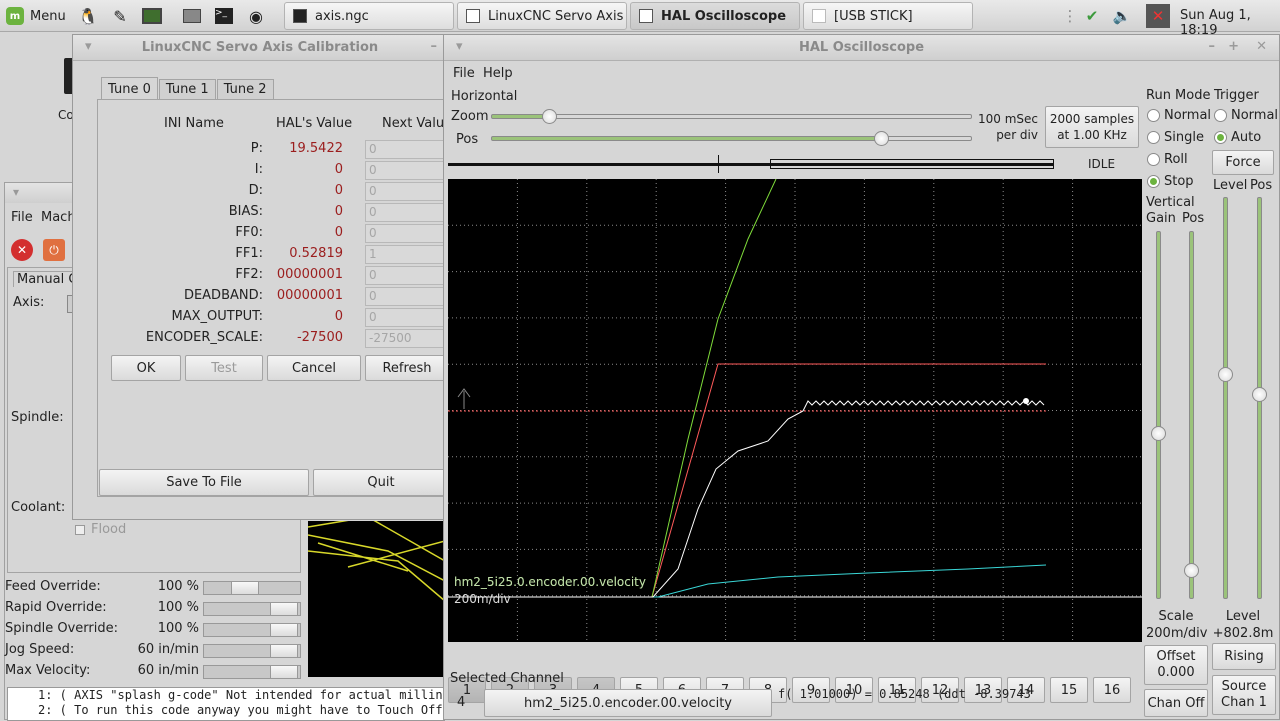  What do you see at coordinates (464, 73) in the screenshot?
I see `scope-menu-file: File` at bounding box center [464, 73].